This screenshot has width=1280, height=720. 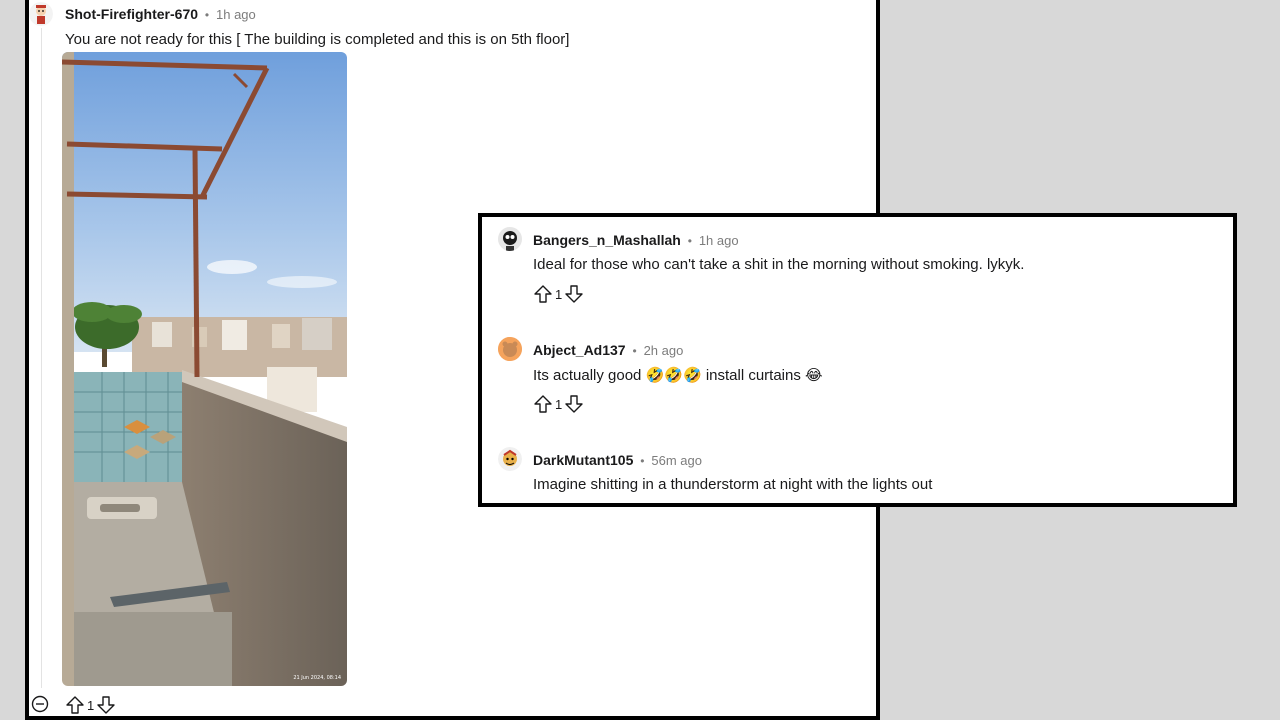 What do you see at coordinates (664, 350) in the screenshot?
I see `timestamp: 2h ago` at bounding box center [664, 350].